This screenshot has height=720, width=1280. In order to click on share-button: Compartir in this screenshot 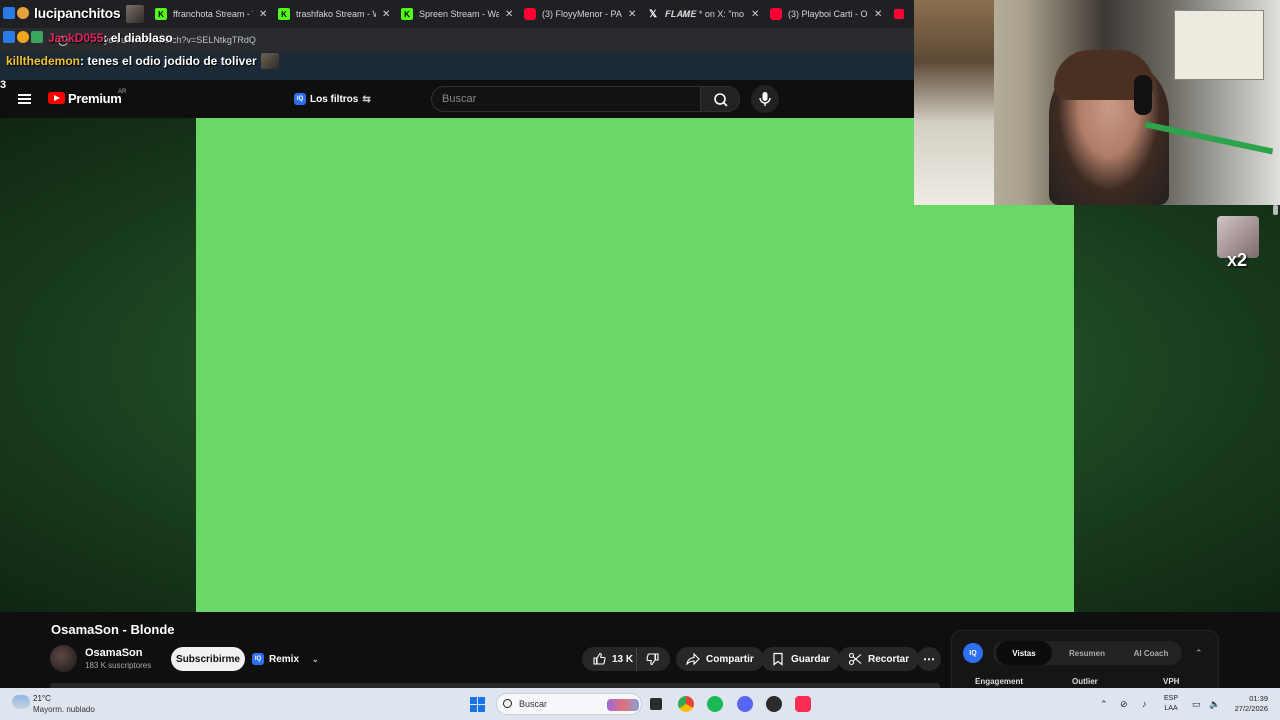, I will do `click(720, 659)`.